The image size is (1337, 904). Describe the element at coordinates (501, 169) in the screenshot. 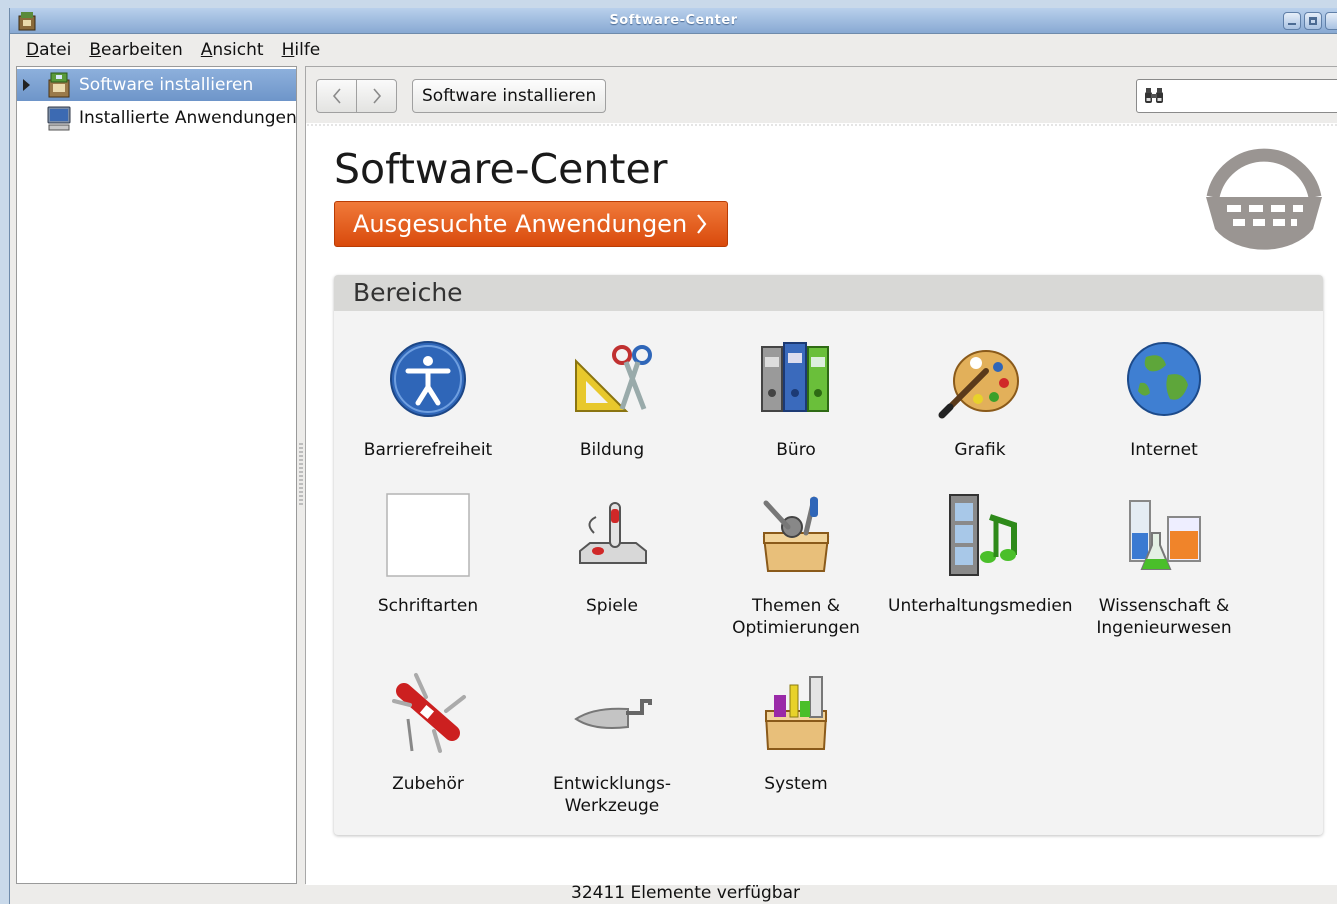

I see `page-title: Software-Center` at that location.